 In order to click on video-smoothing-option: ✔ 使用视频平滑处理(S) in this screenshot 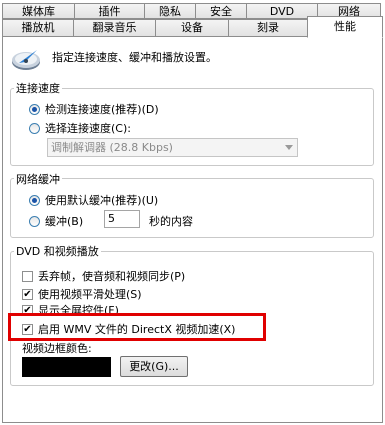, I will do `click(82, 294)`.